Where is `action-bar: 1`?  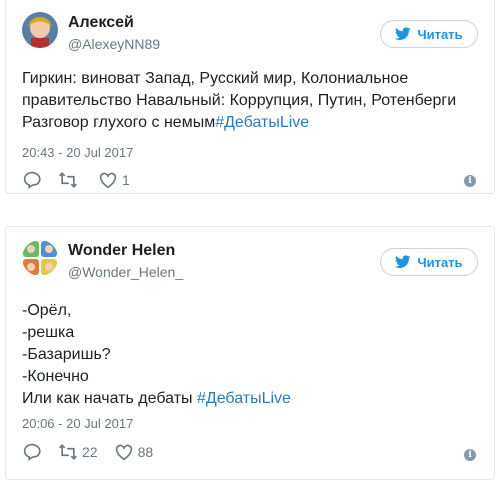 action-bar: 1 is located at coordinates (84, 180).